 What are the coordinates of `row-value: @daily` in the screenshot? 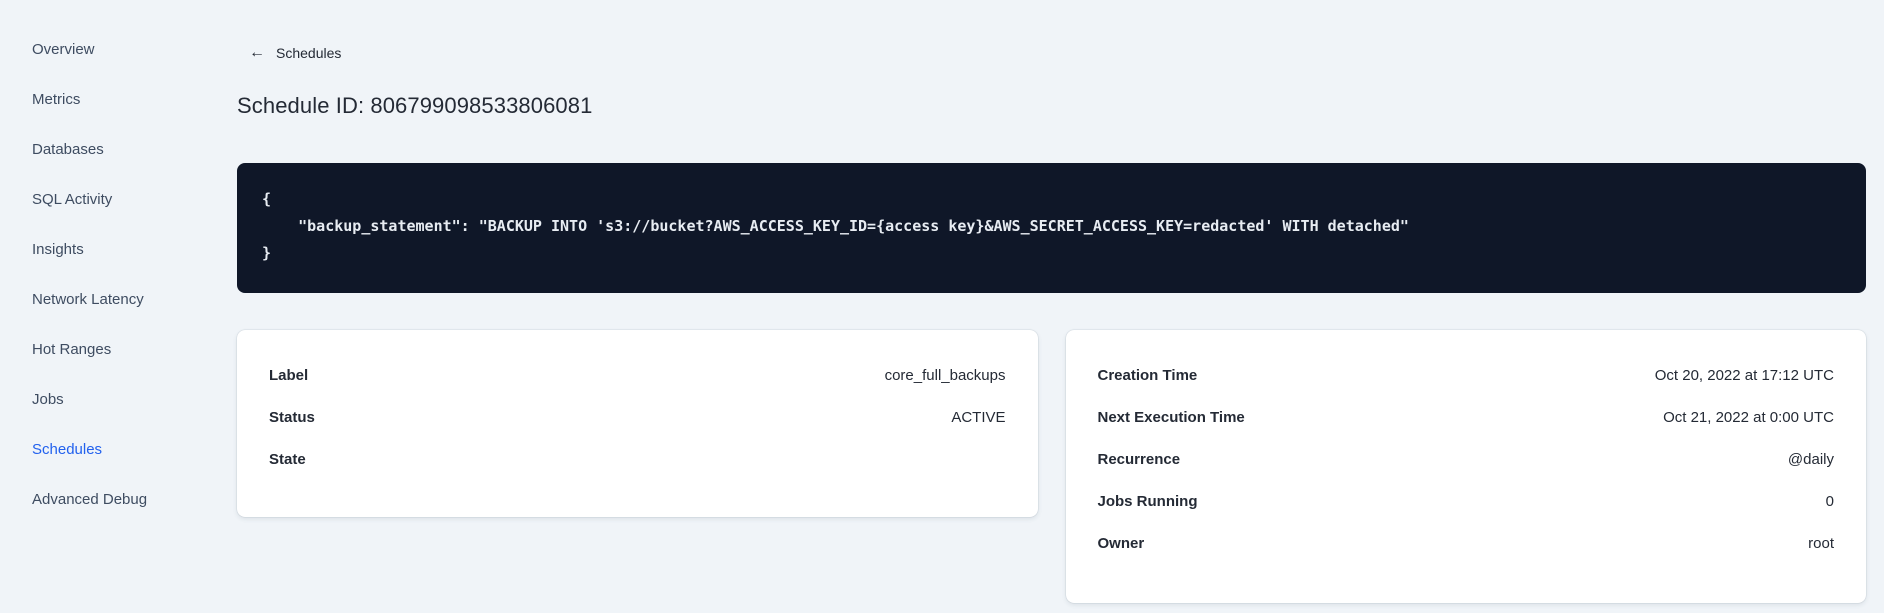 It's located at (1810, 459).